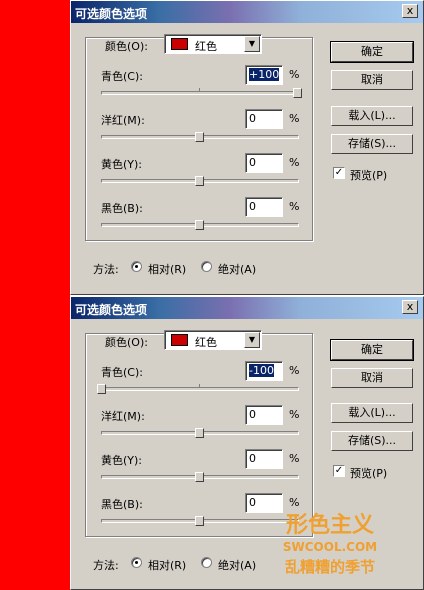 The height and width of the screenshot is (590, 424). I want to click on cyan-input: +100, so click(264, 75).